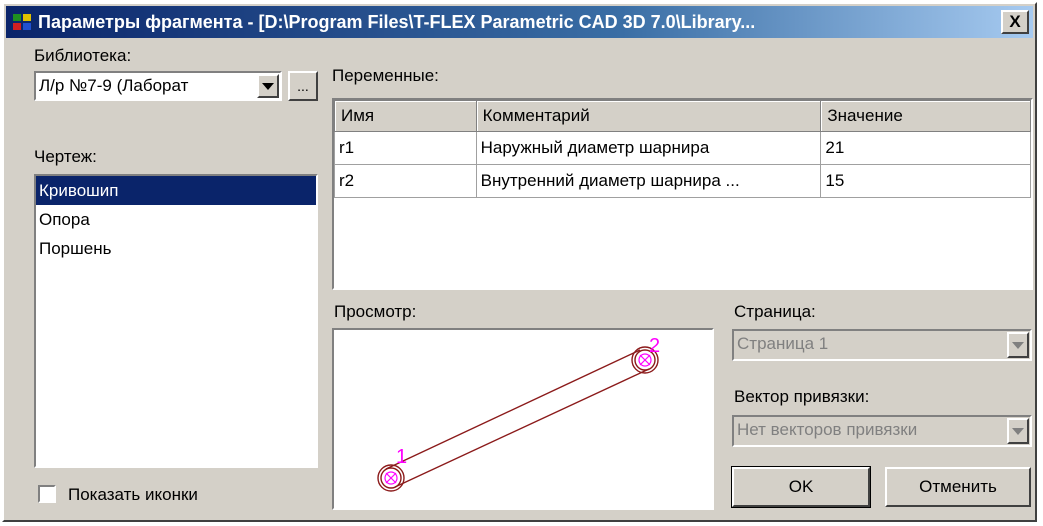 This screenshot has width=1043, height=526. Describe the element at coordinates (827, 429) in the screenshot. I see `anchor-vector-selected-value: Нет векторов привязки` at that location.